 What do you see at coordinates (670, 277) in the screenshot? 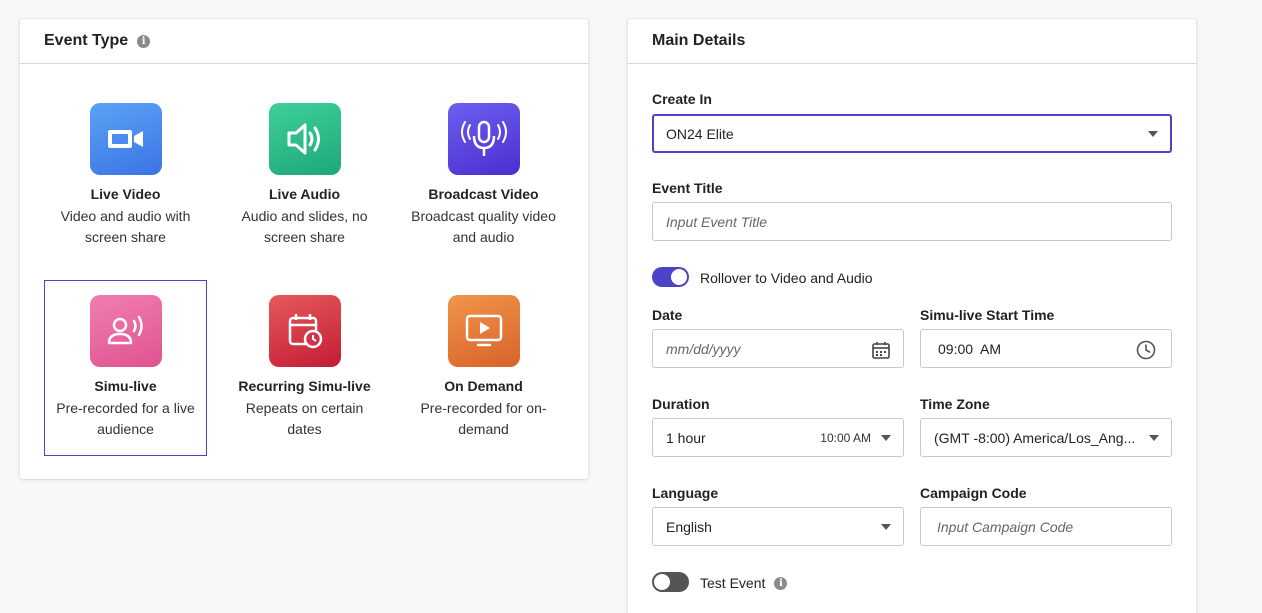
I see `rollover-toggle` at bounding box center [670, 277].